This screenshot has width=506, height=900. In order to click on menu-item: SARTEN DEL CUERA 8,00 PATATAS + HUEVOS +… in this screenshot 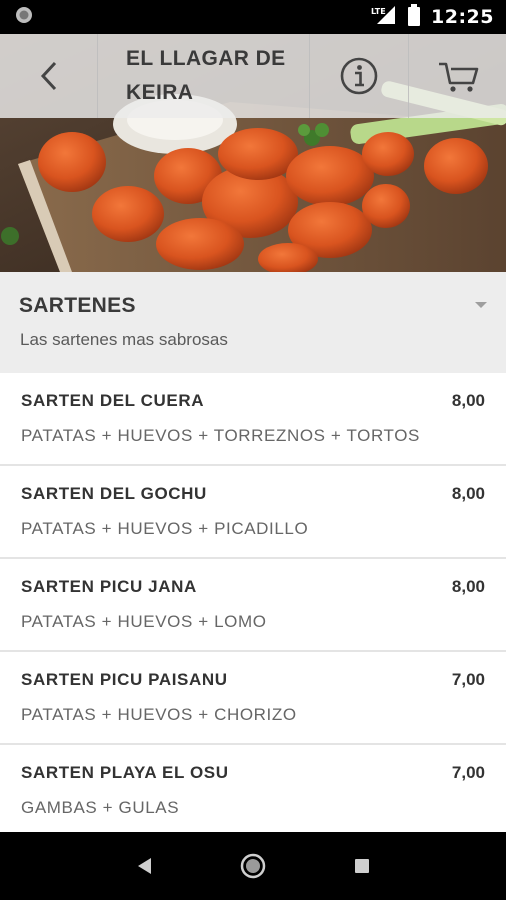, I will do `click(253, 419)`.